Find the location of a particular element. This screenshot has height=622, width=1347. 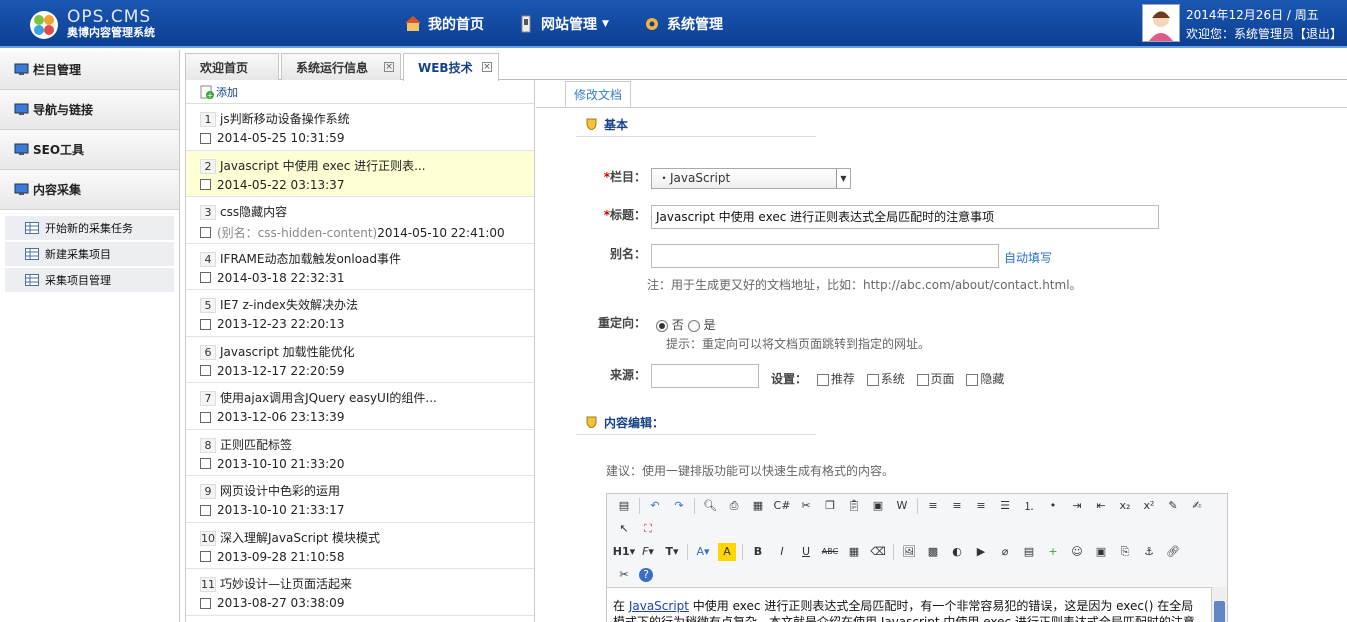

sidebar-item-nav-links: 导航与链接 is located at coordinates (89, 110).